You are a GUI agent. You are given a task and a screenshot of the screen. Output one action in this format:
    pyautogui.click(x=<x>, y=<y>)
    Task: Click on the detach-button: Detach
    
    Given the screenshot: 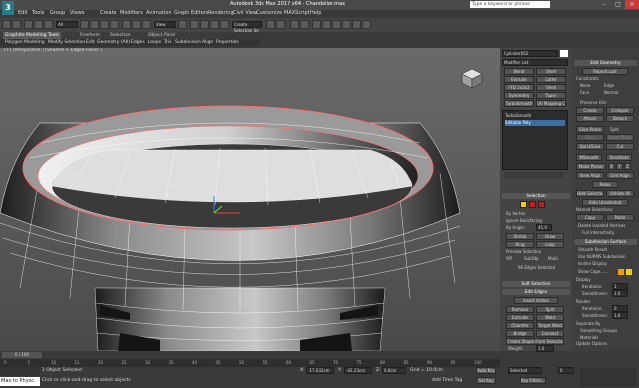 What is the action you would take?
    pyautogui.click(x=620, y=118)
    